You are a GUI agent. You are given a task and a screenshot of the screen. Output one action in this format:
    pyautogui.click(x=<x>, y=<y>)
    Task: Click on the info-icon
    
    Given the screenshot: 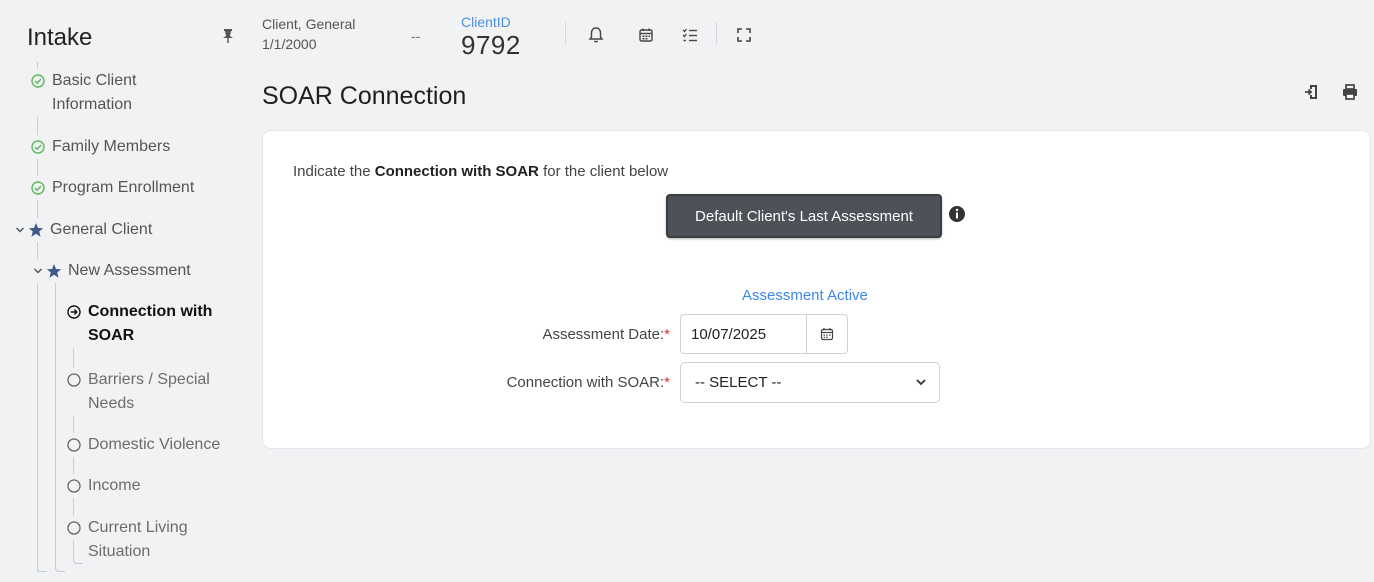 What is the action you would take?
    pyautogui.click(x=957, y=214)
    